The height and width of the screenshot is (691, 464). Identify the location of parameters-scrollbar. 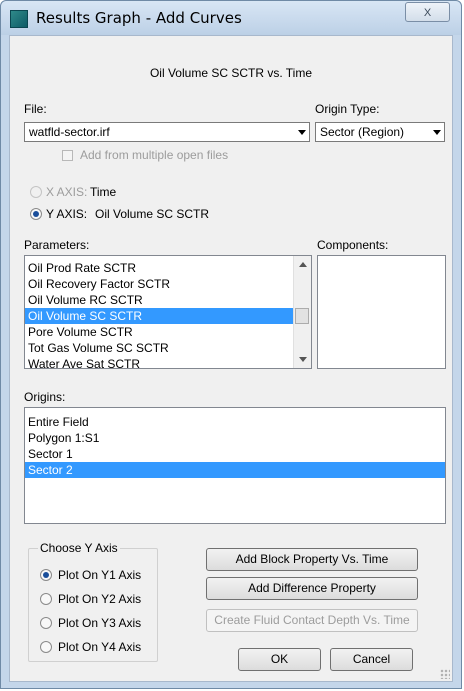
(302, 312).